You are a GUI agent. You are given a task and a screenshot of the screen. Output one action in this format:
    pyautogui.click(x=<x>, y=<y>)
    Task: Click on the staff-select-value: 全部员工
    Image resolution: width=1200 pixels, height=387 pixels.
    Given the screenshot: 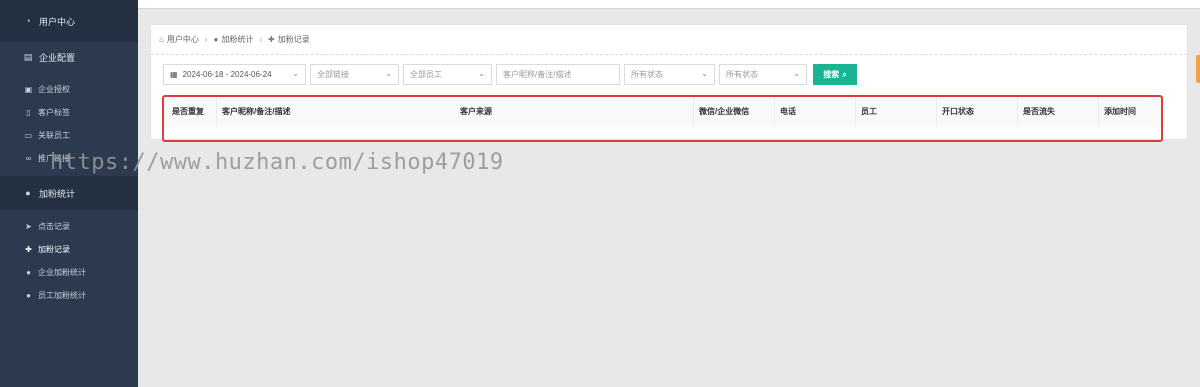 What is the action you would take?
    pyautogui.click(x=426, y=74)
    